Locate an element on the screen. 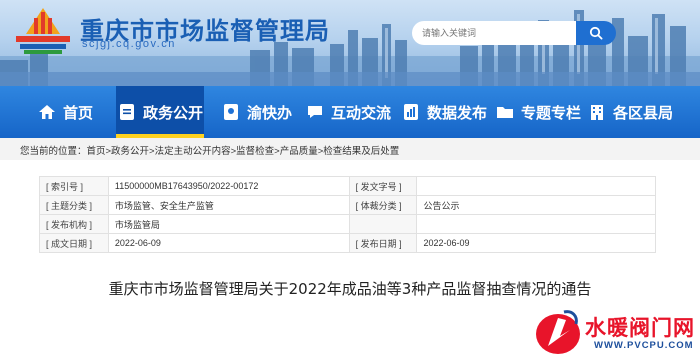  watermark-text: 水暖阀门网 is located at coordinates (640, 328).